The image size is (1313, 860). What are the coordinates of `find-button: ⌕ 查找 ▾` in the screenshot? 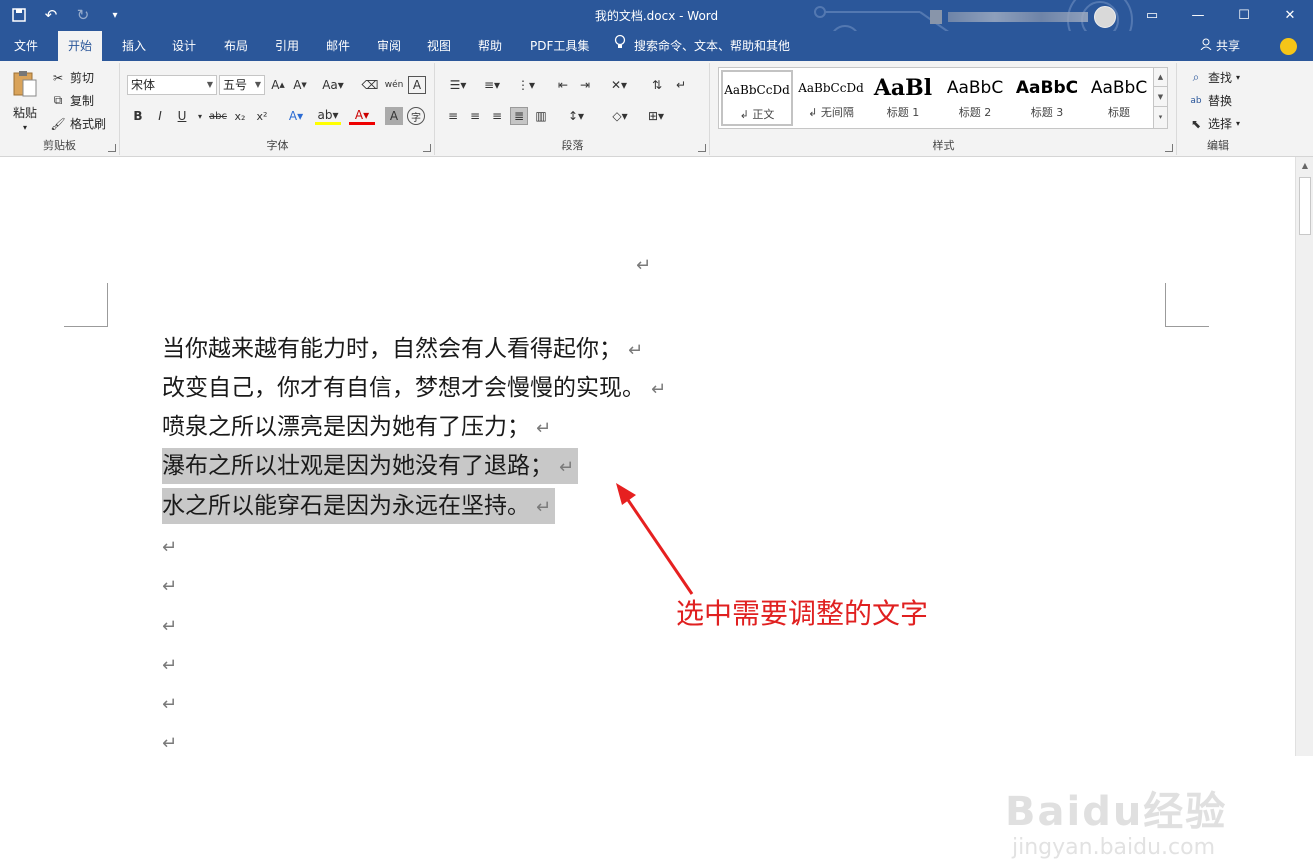 It's located at (1214, 77).